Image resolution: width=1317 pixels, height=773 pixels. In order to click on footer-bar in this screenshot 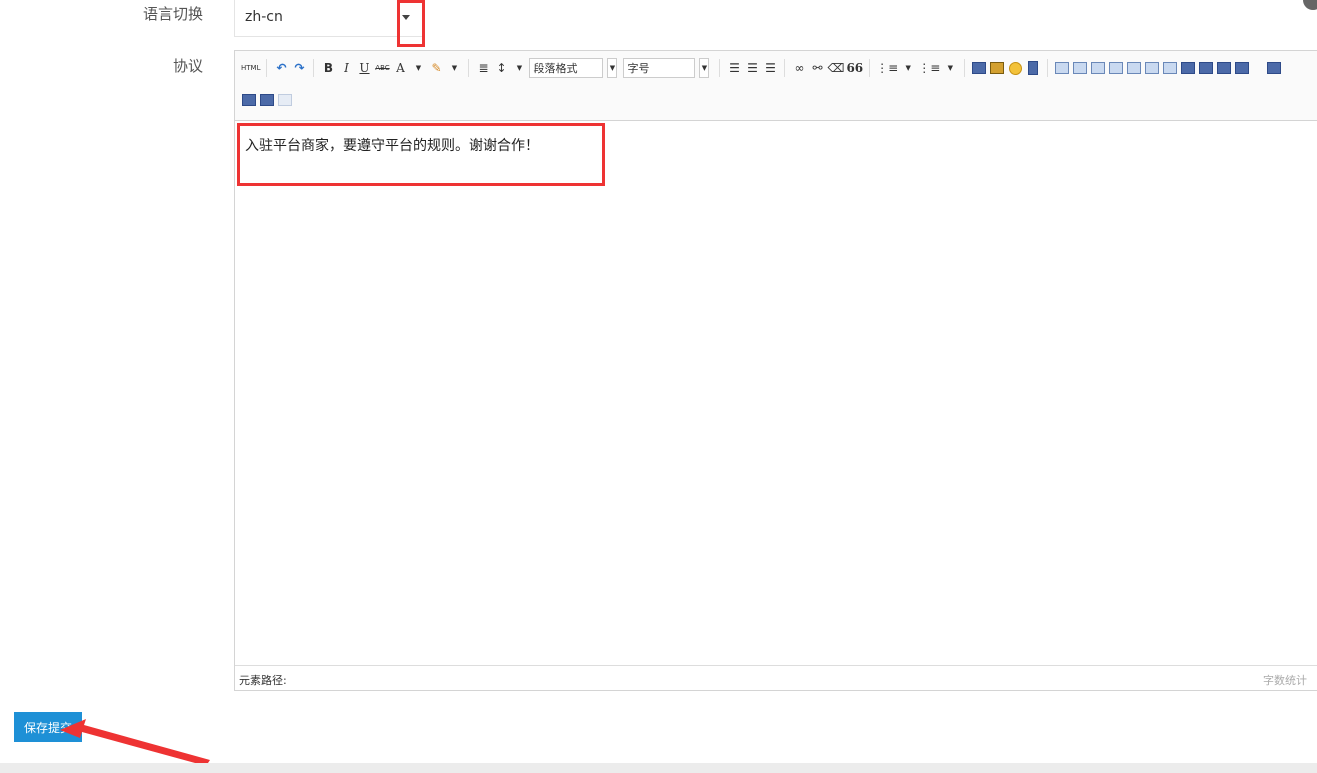, I will do `click(658, 768)`.